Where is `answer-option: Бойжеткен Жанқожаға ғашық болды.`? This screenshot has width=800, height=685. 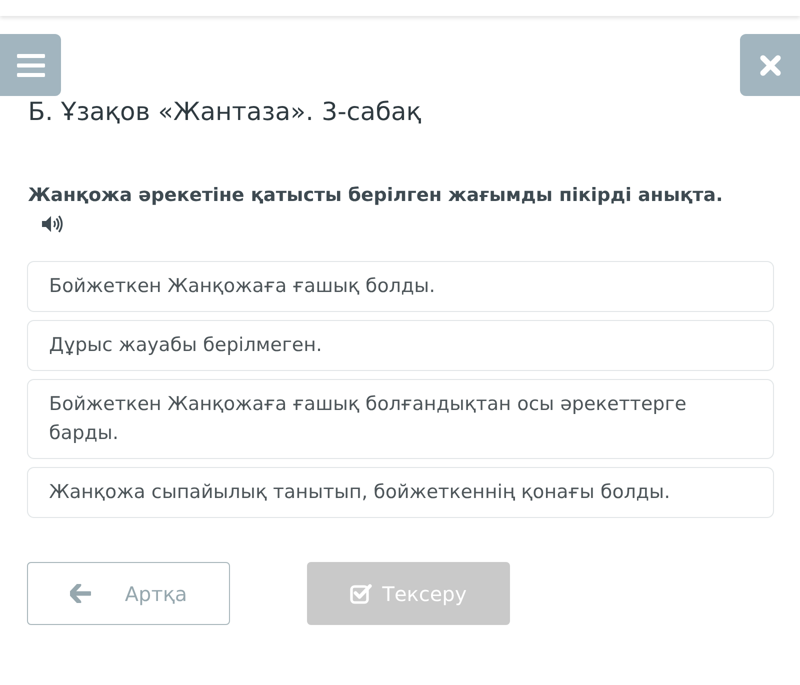 answer-option: Бойжеткен Жанқожаға ғашық болды. is located at coordinates (400, 286).